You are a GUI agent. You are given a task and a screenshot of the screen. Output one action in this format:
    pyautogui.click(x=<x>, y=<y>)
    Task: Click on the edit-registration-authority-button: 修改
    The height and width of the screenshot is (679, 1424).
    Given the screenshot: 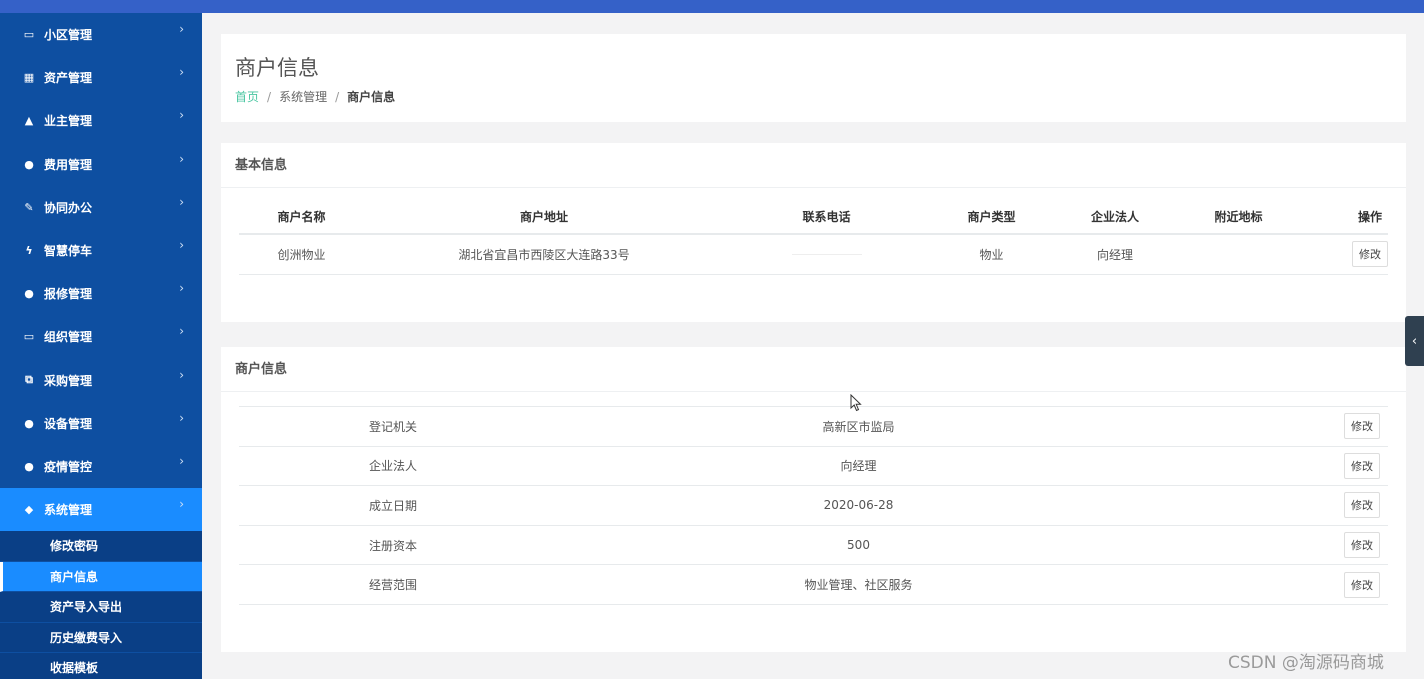 What is the action you would take?
    pyautogui.click(x=1362, y=426)
    